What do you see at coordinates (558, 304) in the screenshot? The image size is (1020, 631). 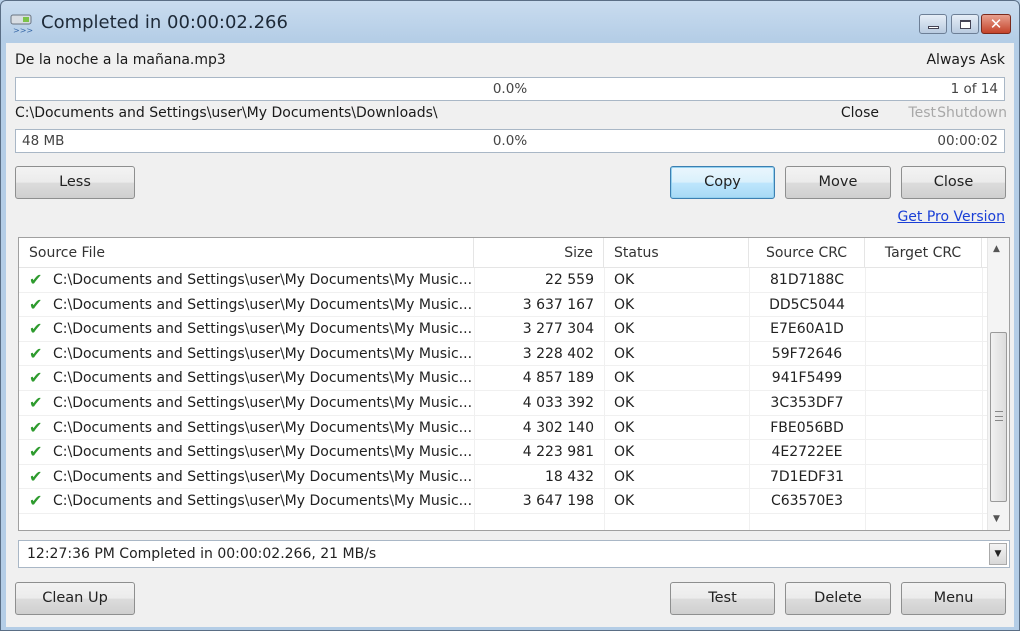 I see `cell-size: 3 637 167` at bounding box center [558, 304].